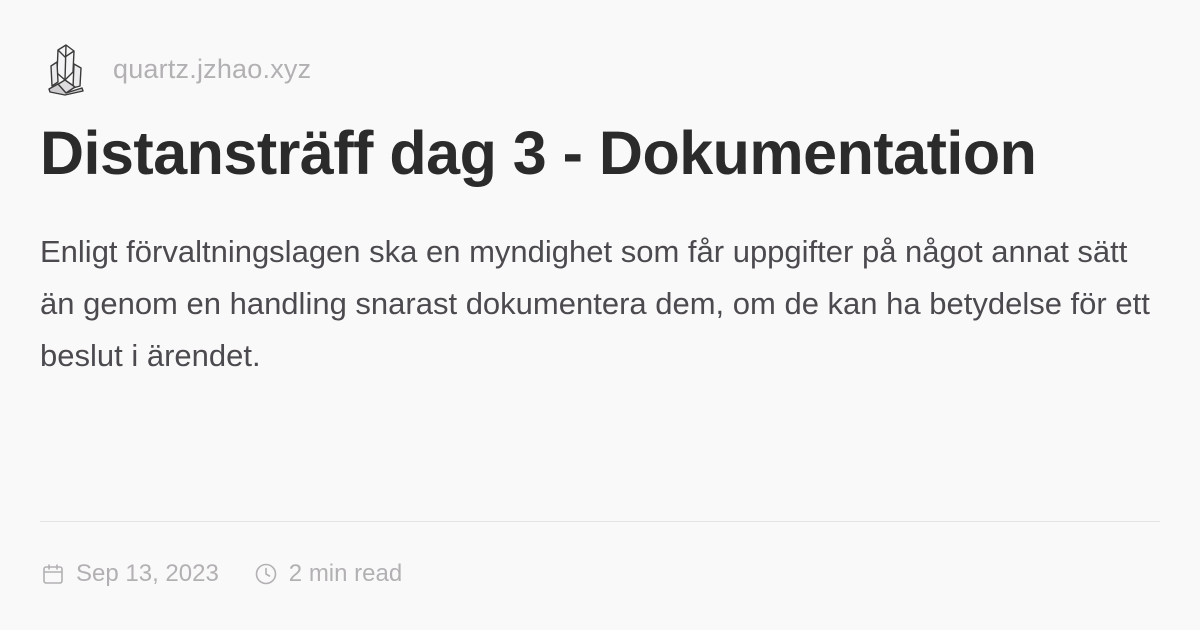 This screenshot has height=630, width=1200. Describe the element at coordinates (221, 574) in the screenshot. I see `article-meta: Sep 13, 2023 2 min read` at that location.